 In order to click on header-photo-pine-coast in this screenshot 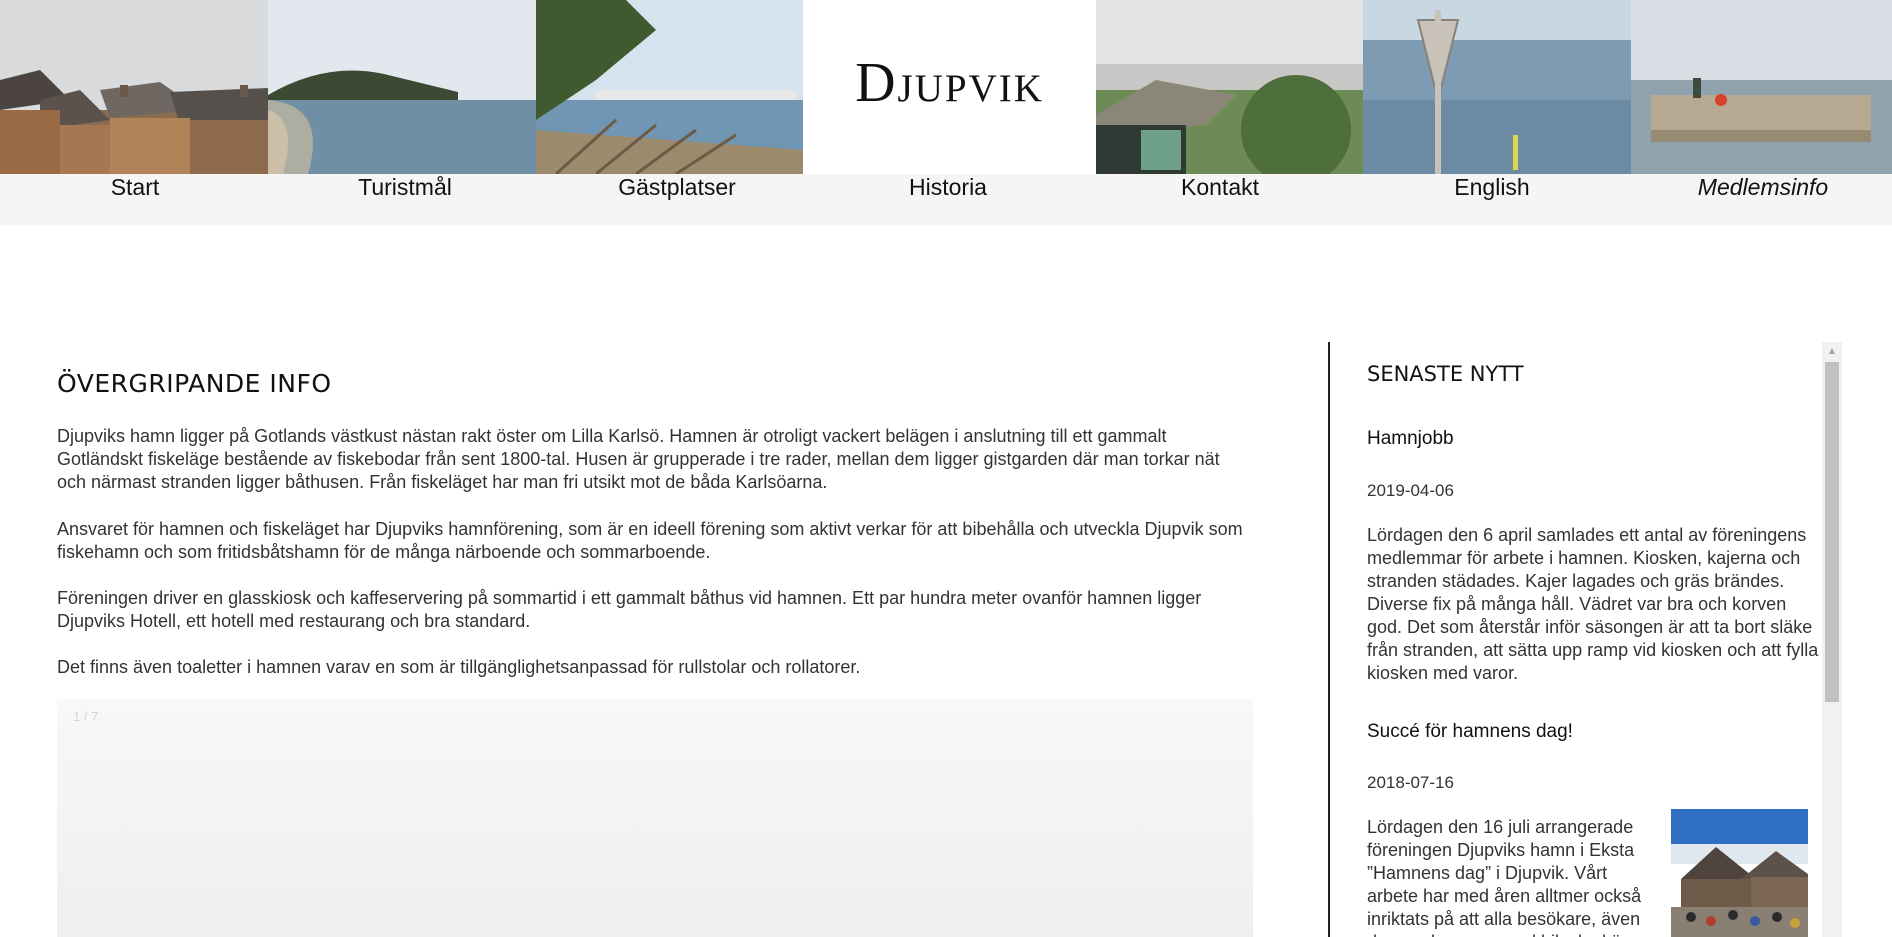, I will do `click(669, 87)`.